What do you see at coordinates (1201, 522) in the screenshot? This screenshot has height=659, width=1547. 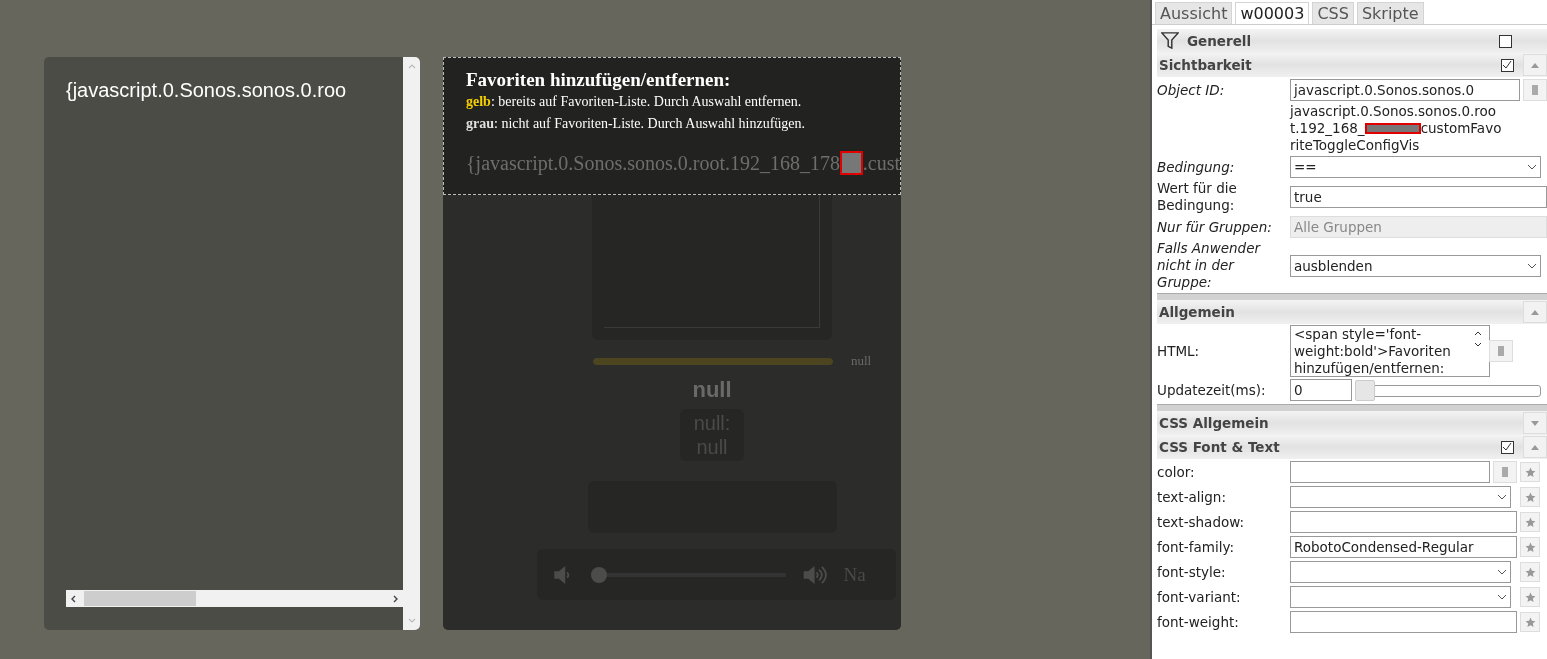 I see `field-label: text-shadow:` at bounding box center [1201, 522].